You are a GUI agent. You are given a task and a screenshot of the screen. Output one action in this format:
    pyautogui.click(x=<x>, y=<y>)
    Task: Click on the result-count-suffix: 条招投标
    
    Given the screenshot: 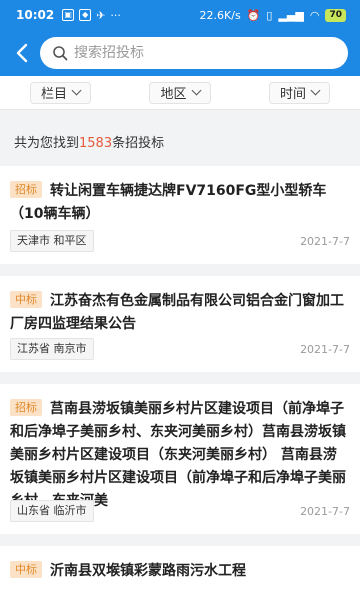 What is the action you would take?
    pyautogui.click(x=138, y=143)
    